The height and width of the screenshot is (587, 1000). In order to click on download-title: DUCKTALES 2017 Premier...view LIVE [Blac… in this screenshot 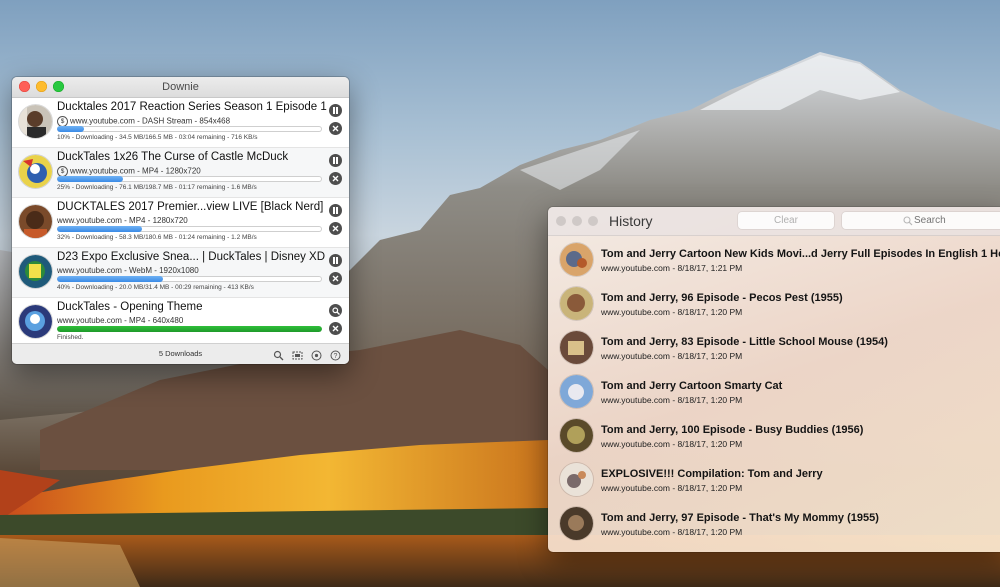, I will do `click(190, 207)`.